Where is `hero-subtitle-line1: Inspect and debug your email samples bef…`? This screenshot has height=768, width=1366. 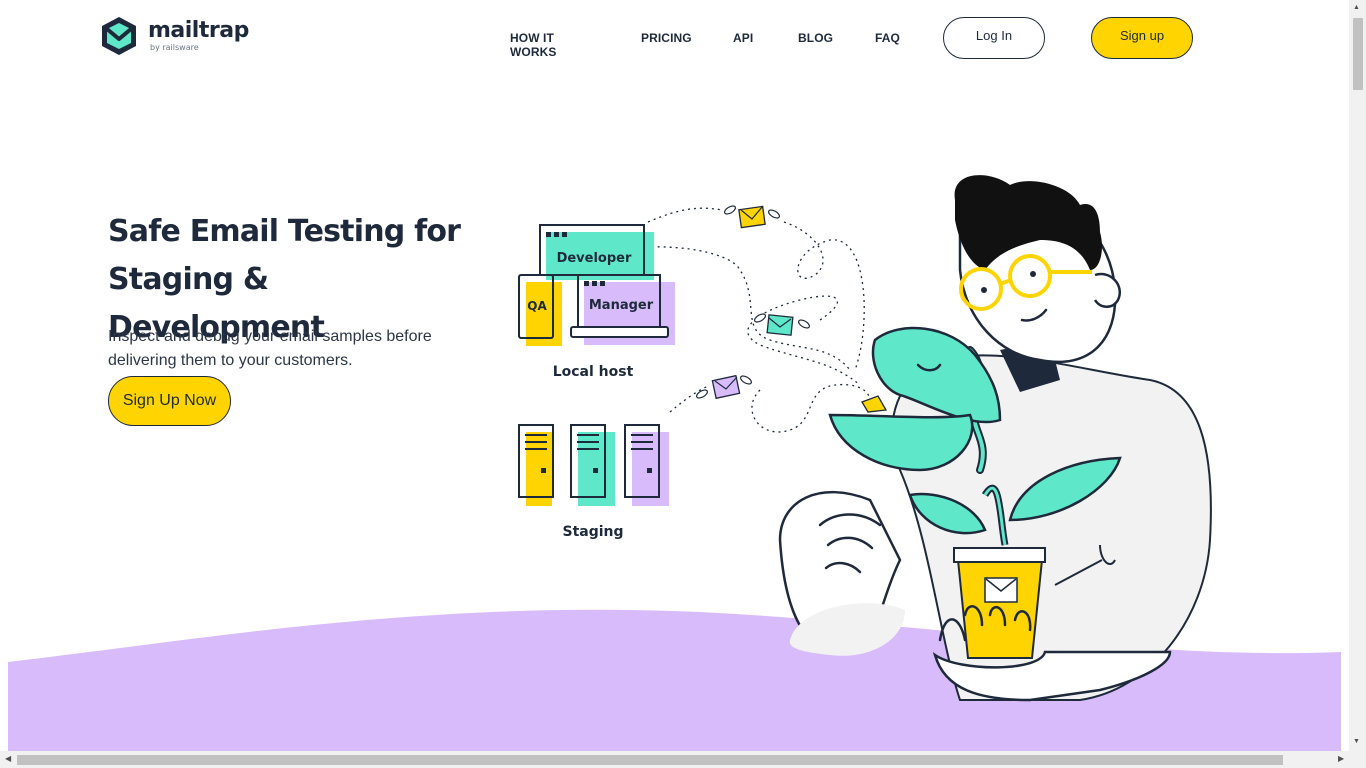 hero-subtitle-line1: Inspect and debug your email samples bef… is located at coordinates (270, 336).